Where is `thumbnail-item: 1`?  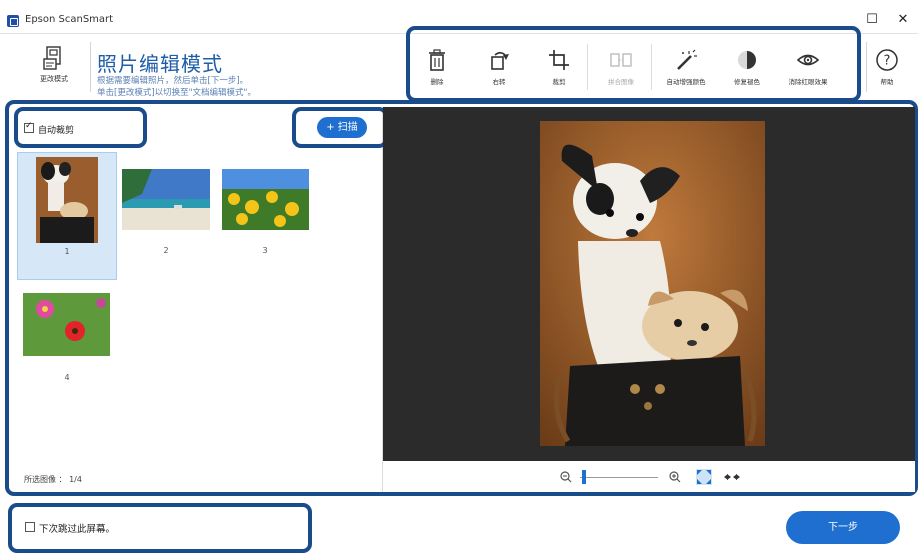
thumbnail-item: 1 is located at coordinates (67, 216).